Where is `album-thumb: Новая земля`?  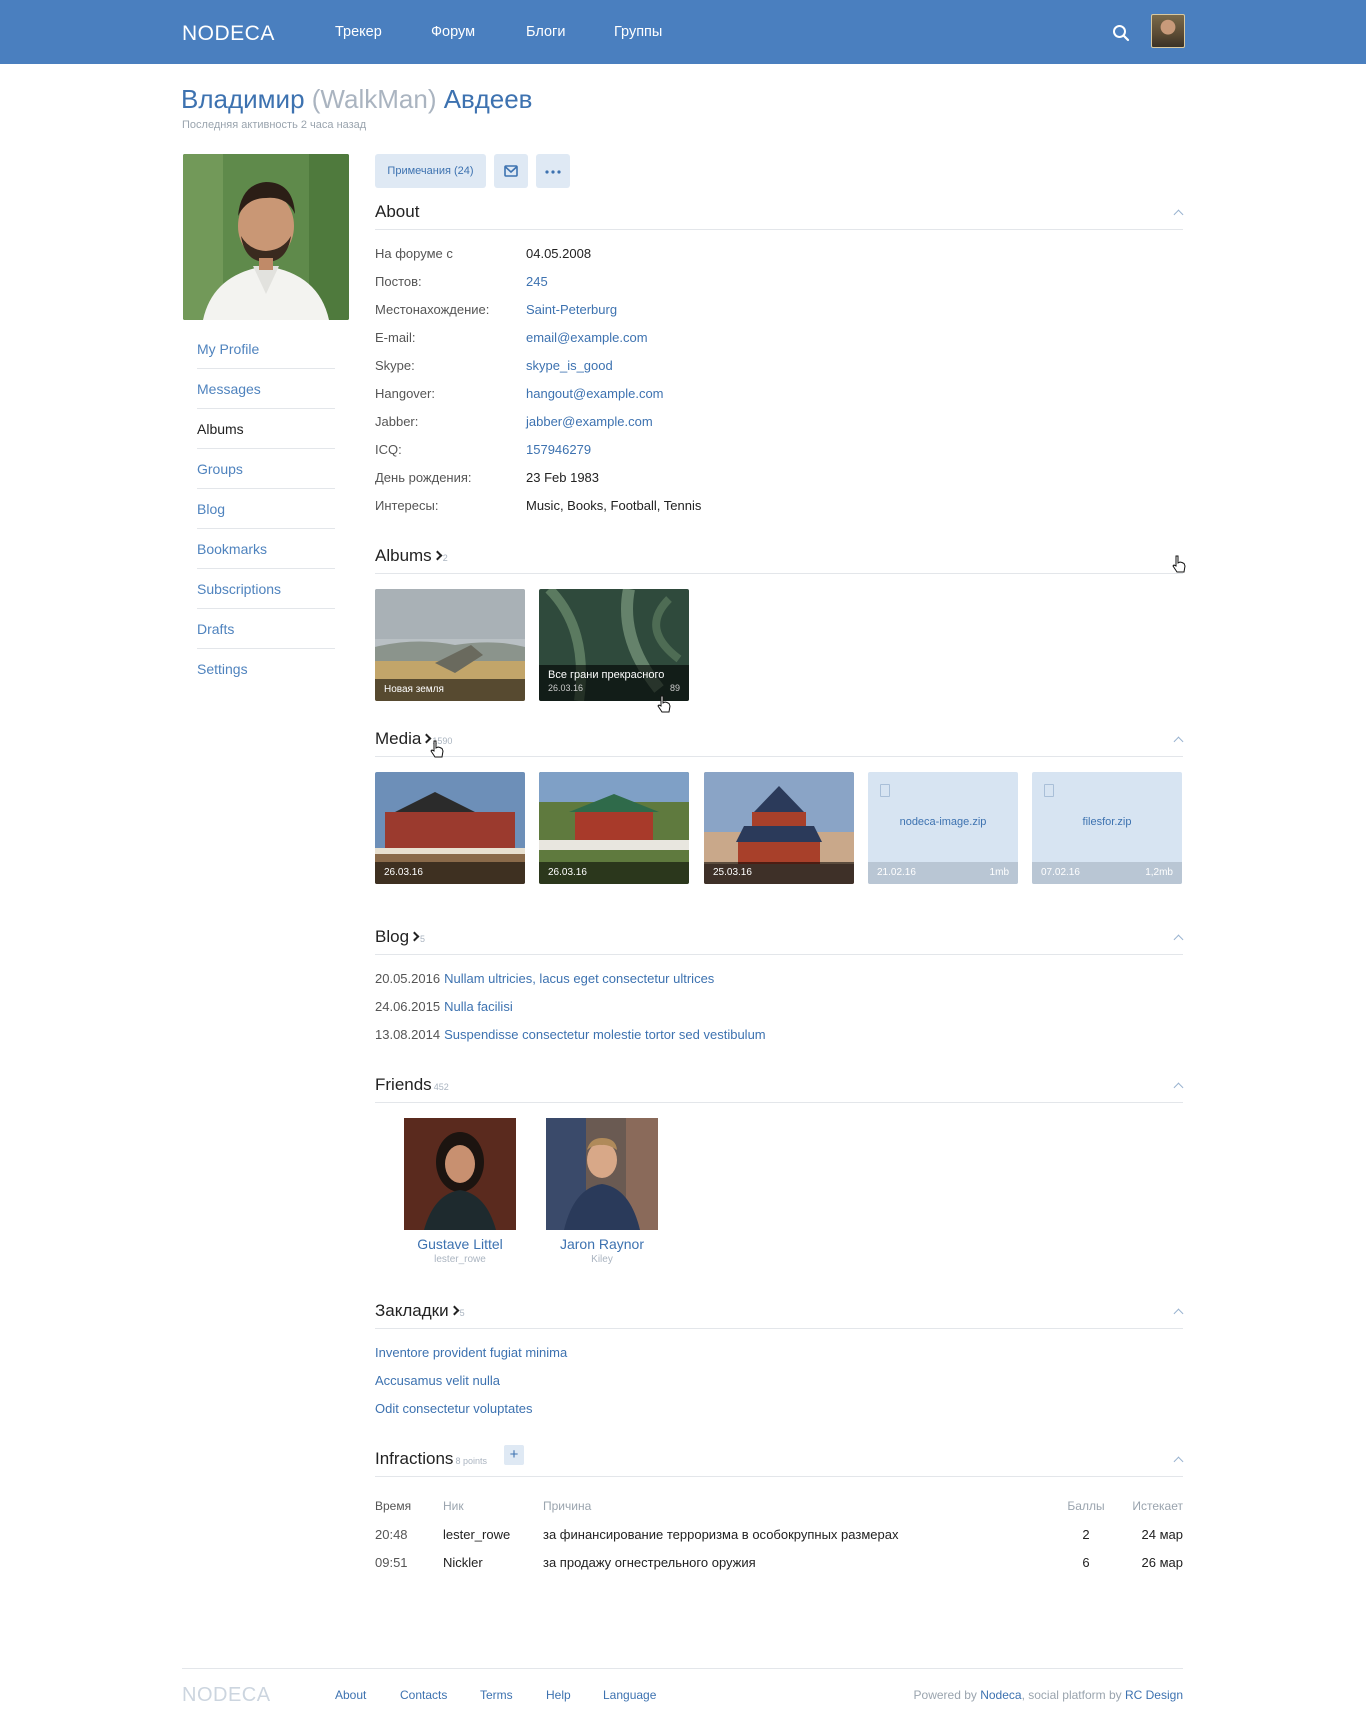
album-thumb: Новая земля is located at coordinates (450, 645).